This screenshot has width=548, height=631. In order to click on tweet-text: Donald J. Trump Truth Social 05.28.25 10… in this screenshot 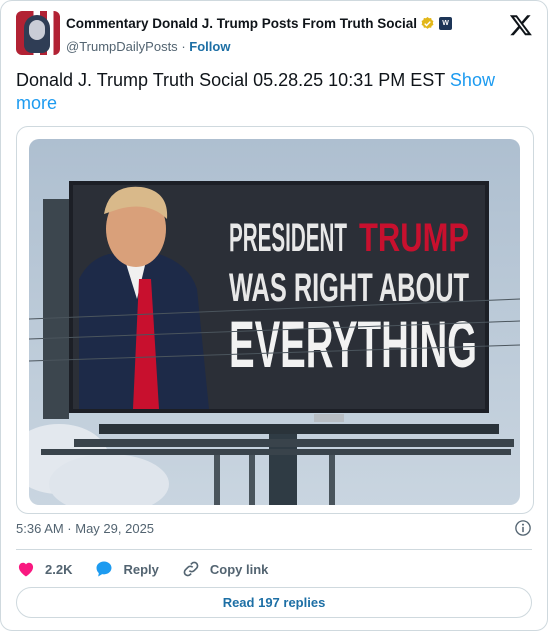, I will do `click(271, 92)`.